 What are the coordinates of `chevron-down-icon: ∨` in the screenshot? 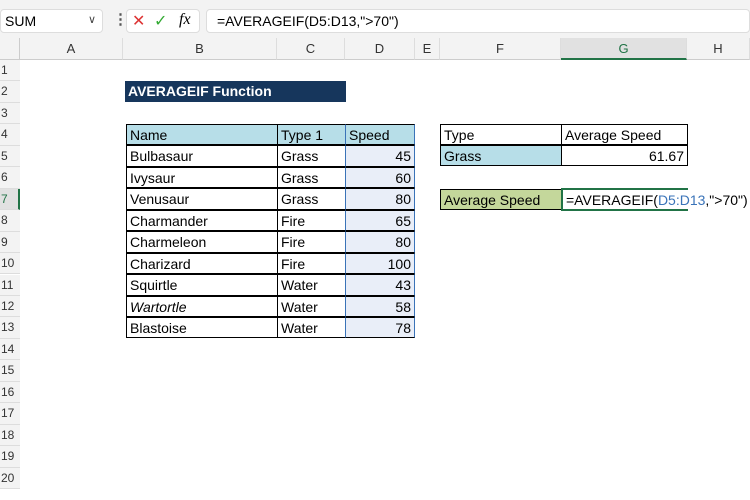 It's located at (92, 19).